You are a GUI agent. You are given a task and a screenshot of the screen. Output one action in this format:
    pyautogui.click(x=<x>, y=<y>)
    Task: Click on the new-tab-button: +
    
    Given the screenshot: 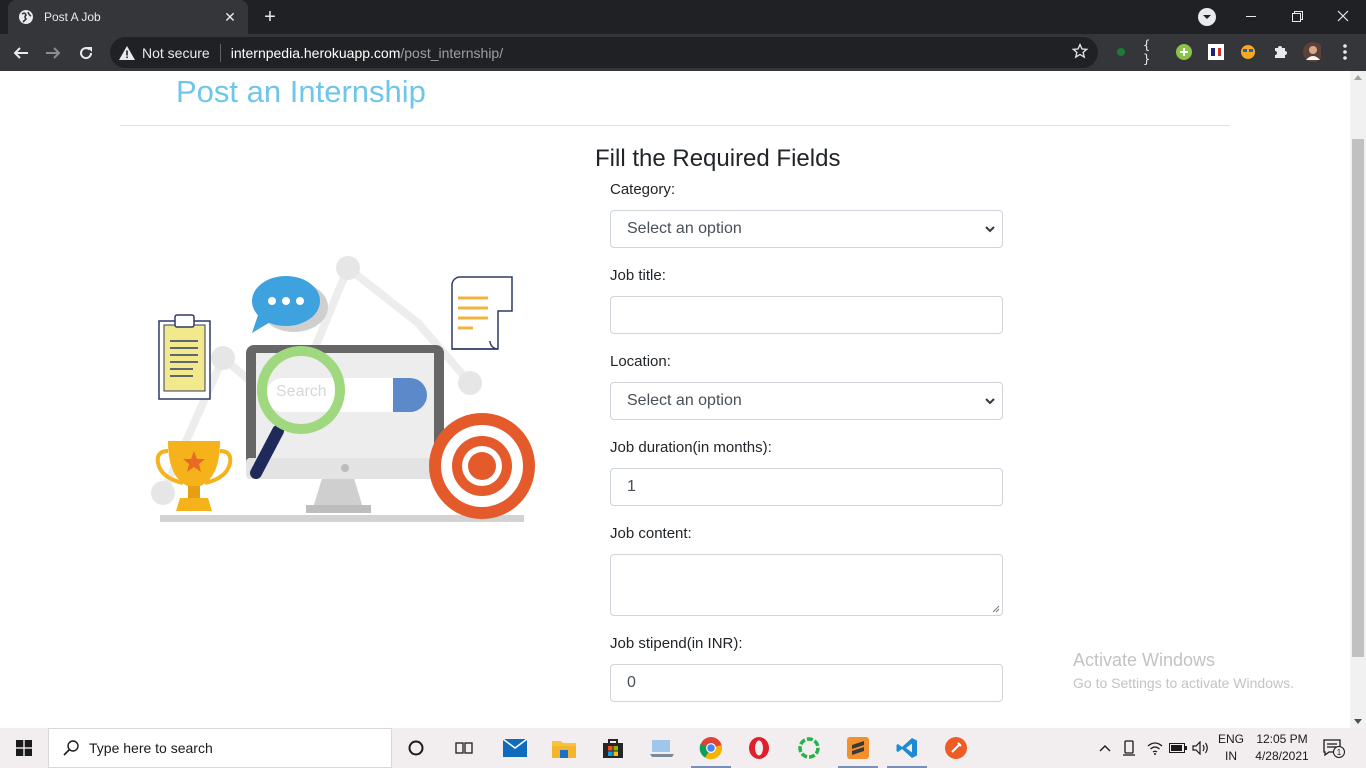 What is the action you would take?
    pyautogui.click(x=270, y=17)
    